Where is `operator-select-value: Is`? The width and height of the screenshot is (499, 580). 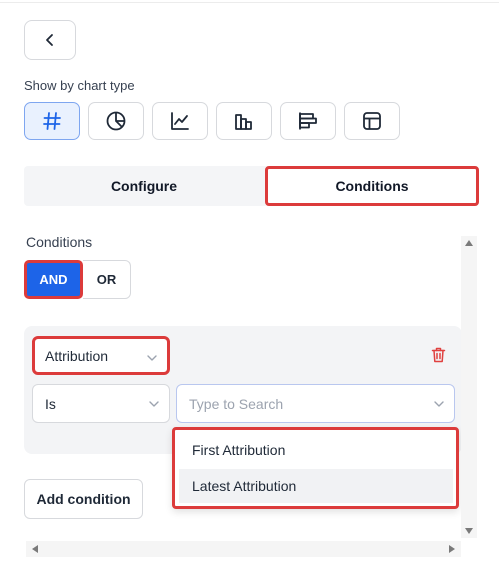
operator-select-value: Is is located at coordinates (50, 403).